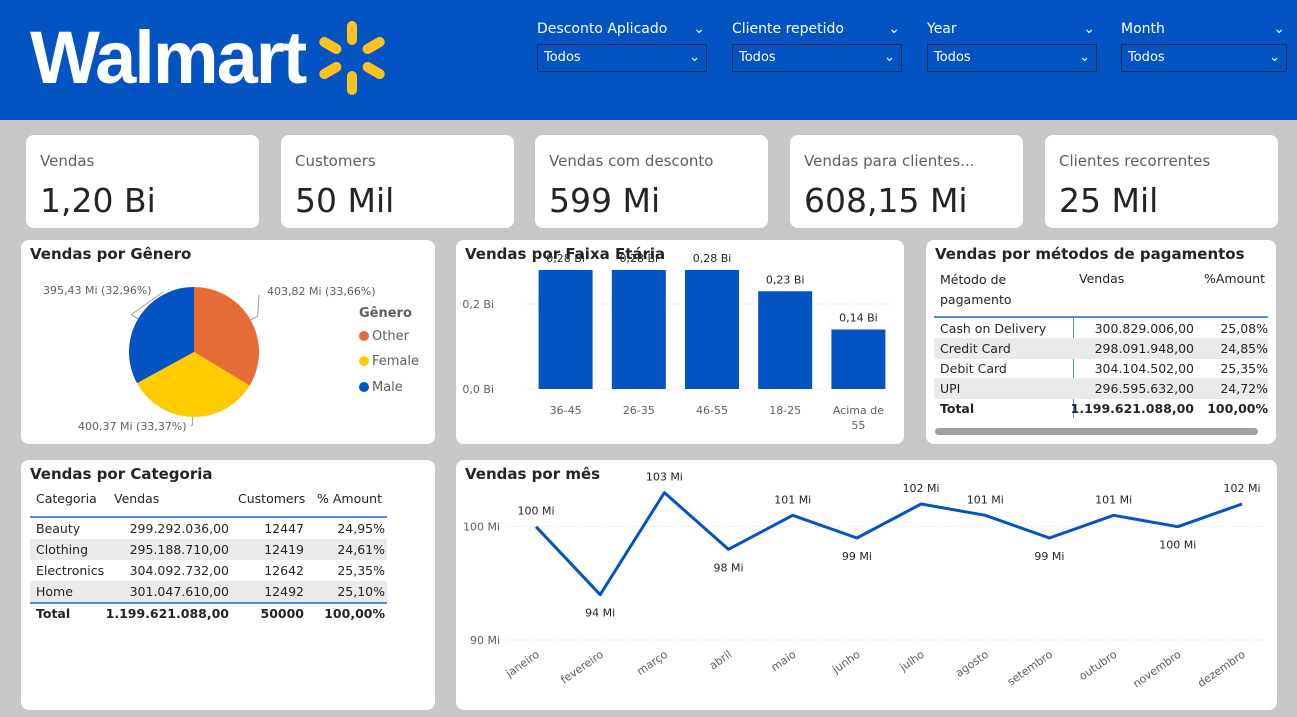  What do you see at coordinates (522, 664) in the screenshot?
I see `x-tick-label: janeiro` at bounding box center [522, 664].